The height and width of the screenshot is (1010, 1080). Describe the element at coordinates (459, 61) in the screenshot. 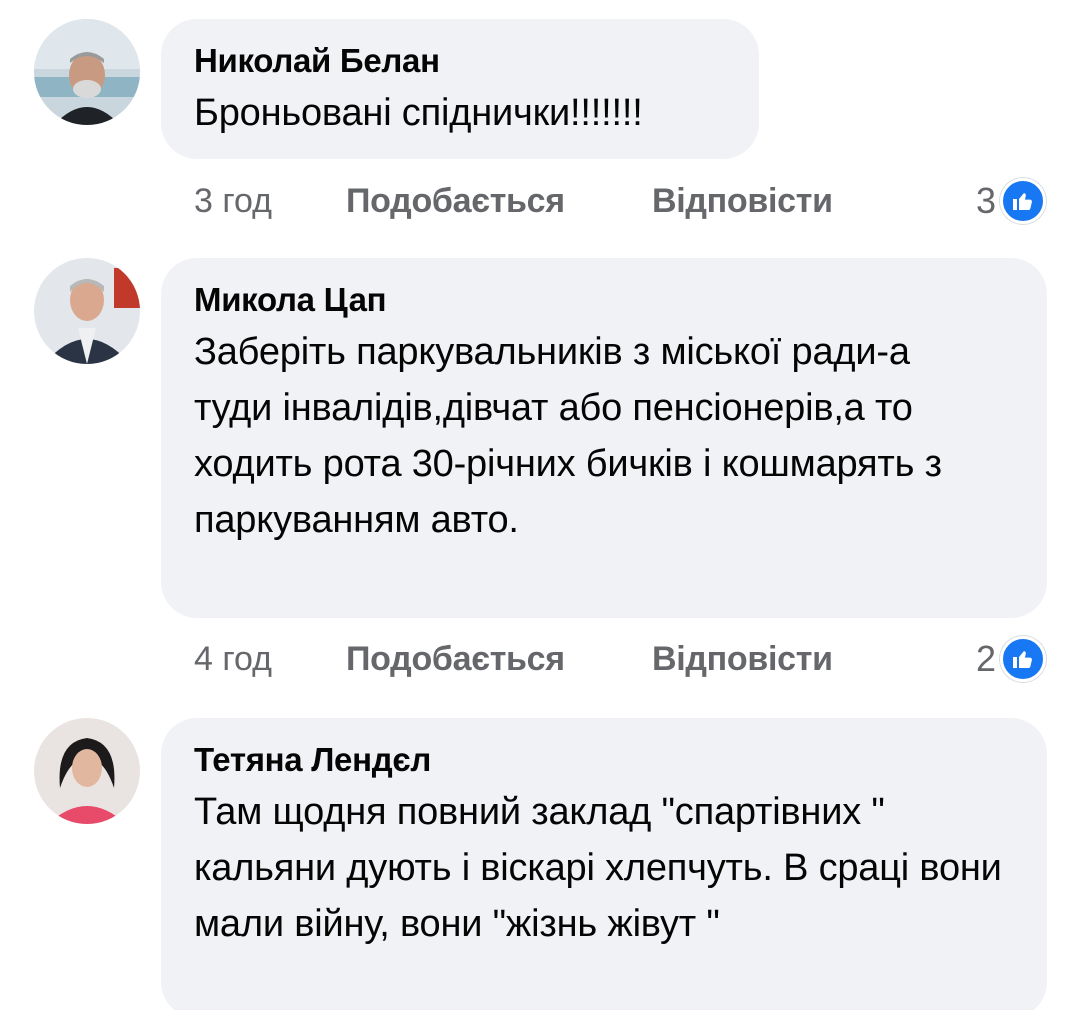

I see `comment-author: Николай Белан` at that location.